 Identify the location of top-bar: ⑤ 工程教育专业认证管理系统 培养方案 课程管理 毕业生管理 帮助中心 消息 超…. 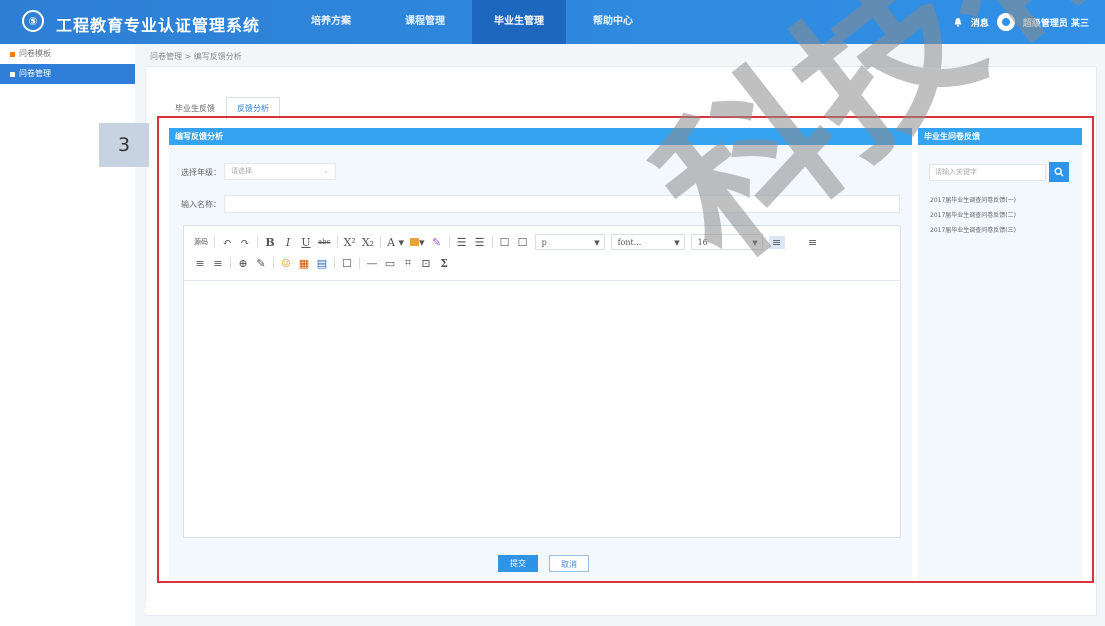
(552, 22).